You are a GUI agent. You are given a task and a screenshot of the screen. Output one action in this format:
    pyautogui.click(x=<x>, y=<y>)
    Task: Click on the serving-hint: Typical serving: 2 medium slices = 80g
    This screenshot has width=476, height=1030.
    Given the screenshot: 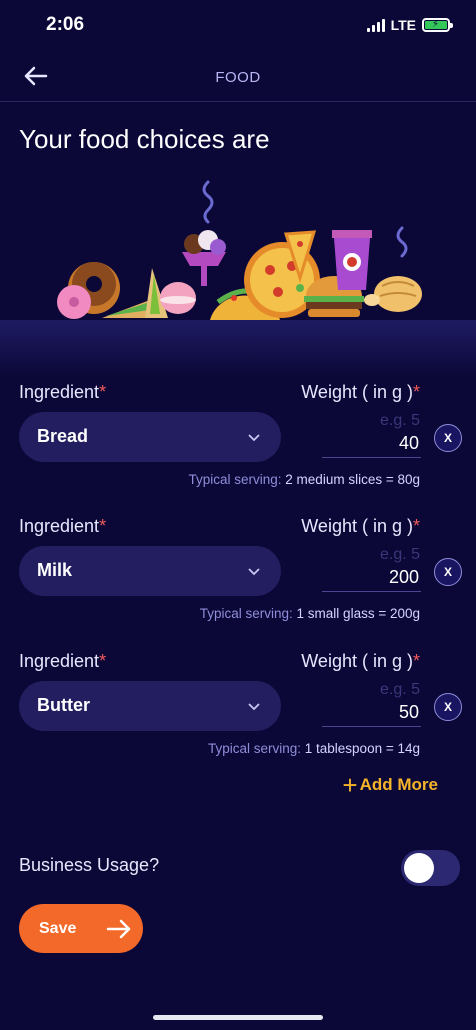 What is the action you would take?
    pyautogui.click(x=304, y=479)
    